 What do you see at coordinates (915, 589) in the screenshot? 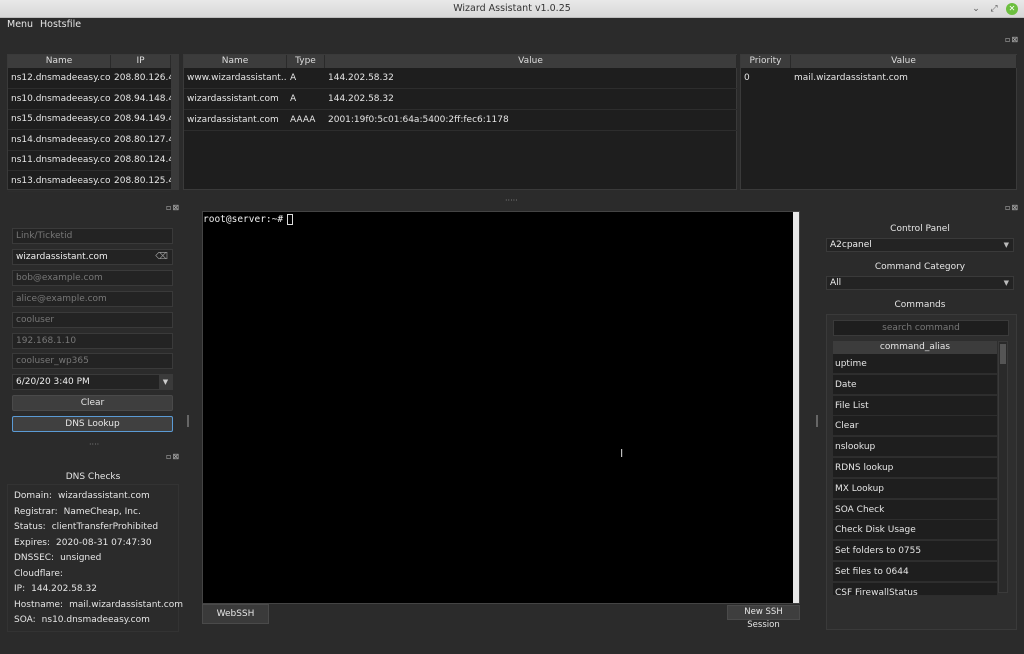
I see `command-item: CSF FirewallStatus` at bounding box center [915, 589].